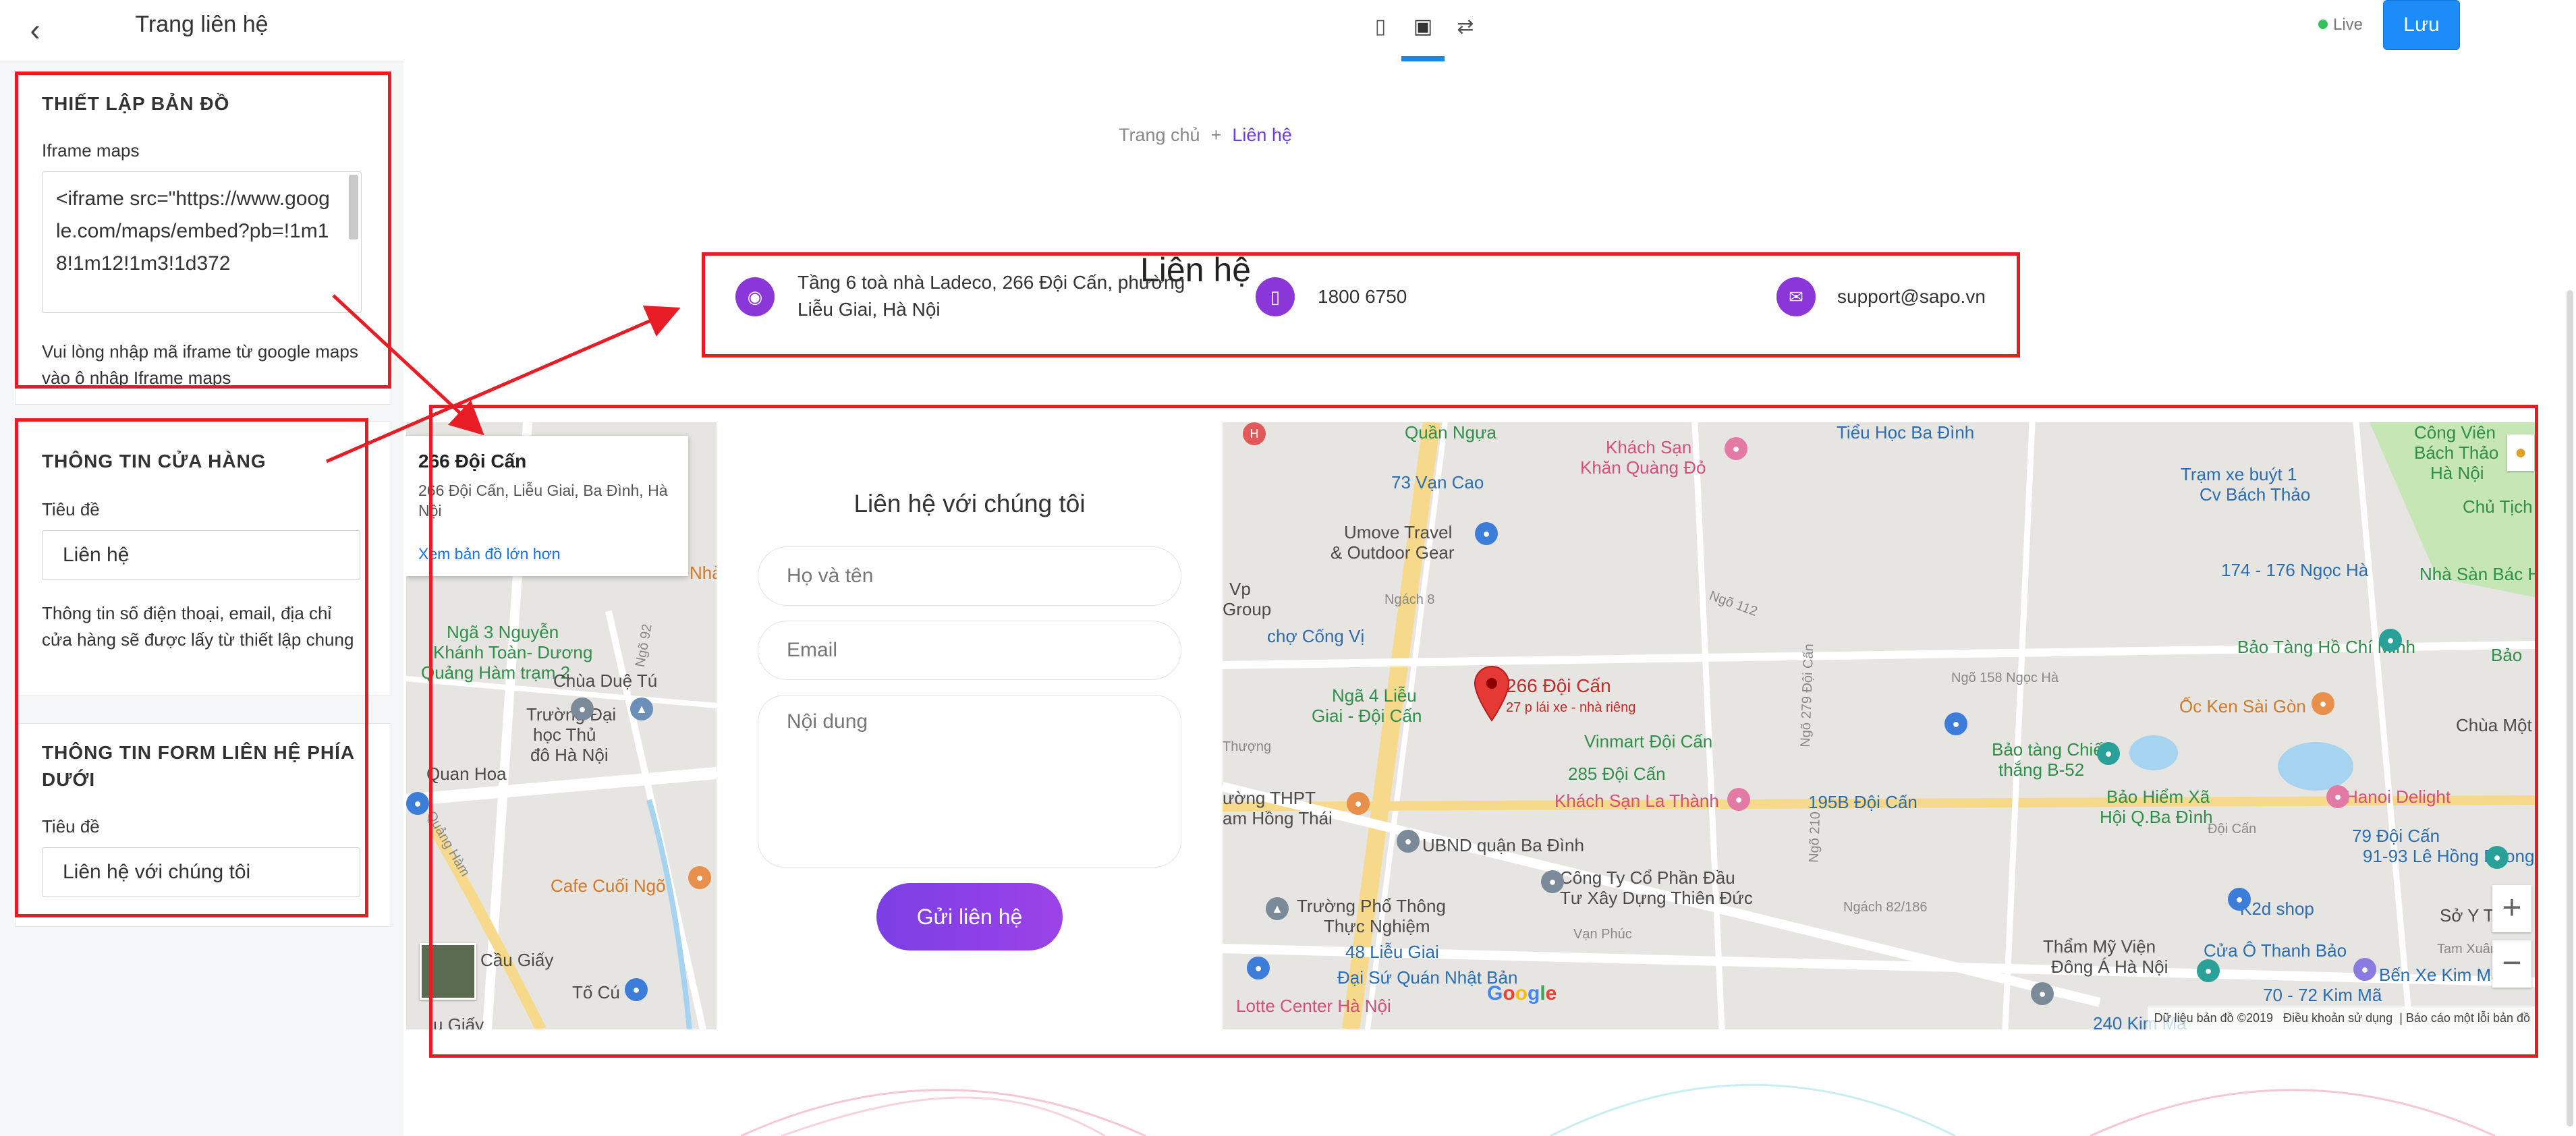 The image size is (2576, 1136). What do you see at coordinates (503, 378) in the screenshot?
I see `annotation-arrows` at bounding box center [503, 378].